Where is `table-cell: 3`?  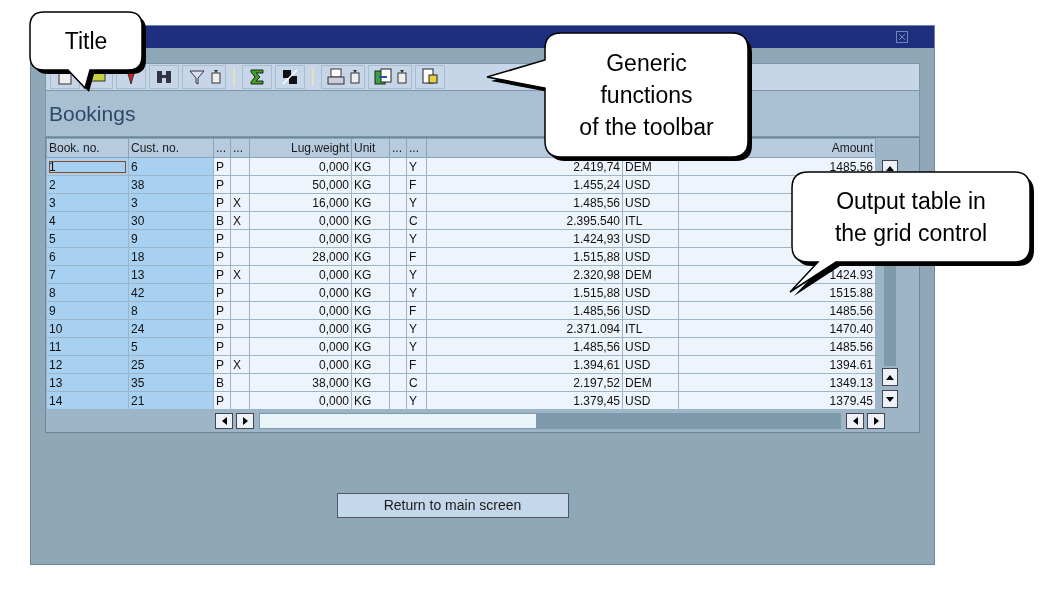
table-cell: 3 is located at coordinates (134, 202).